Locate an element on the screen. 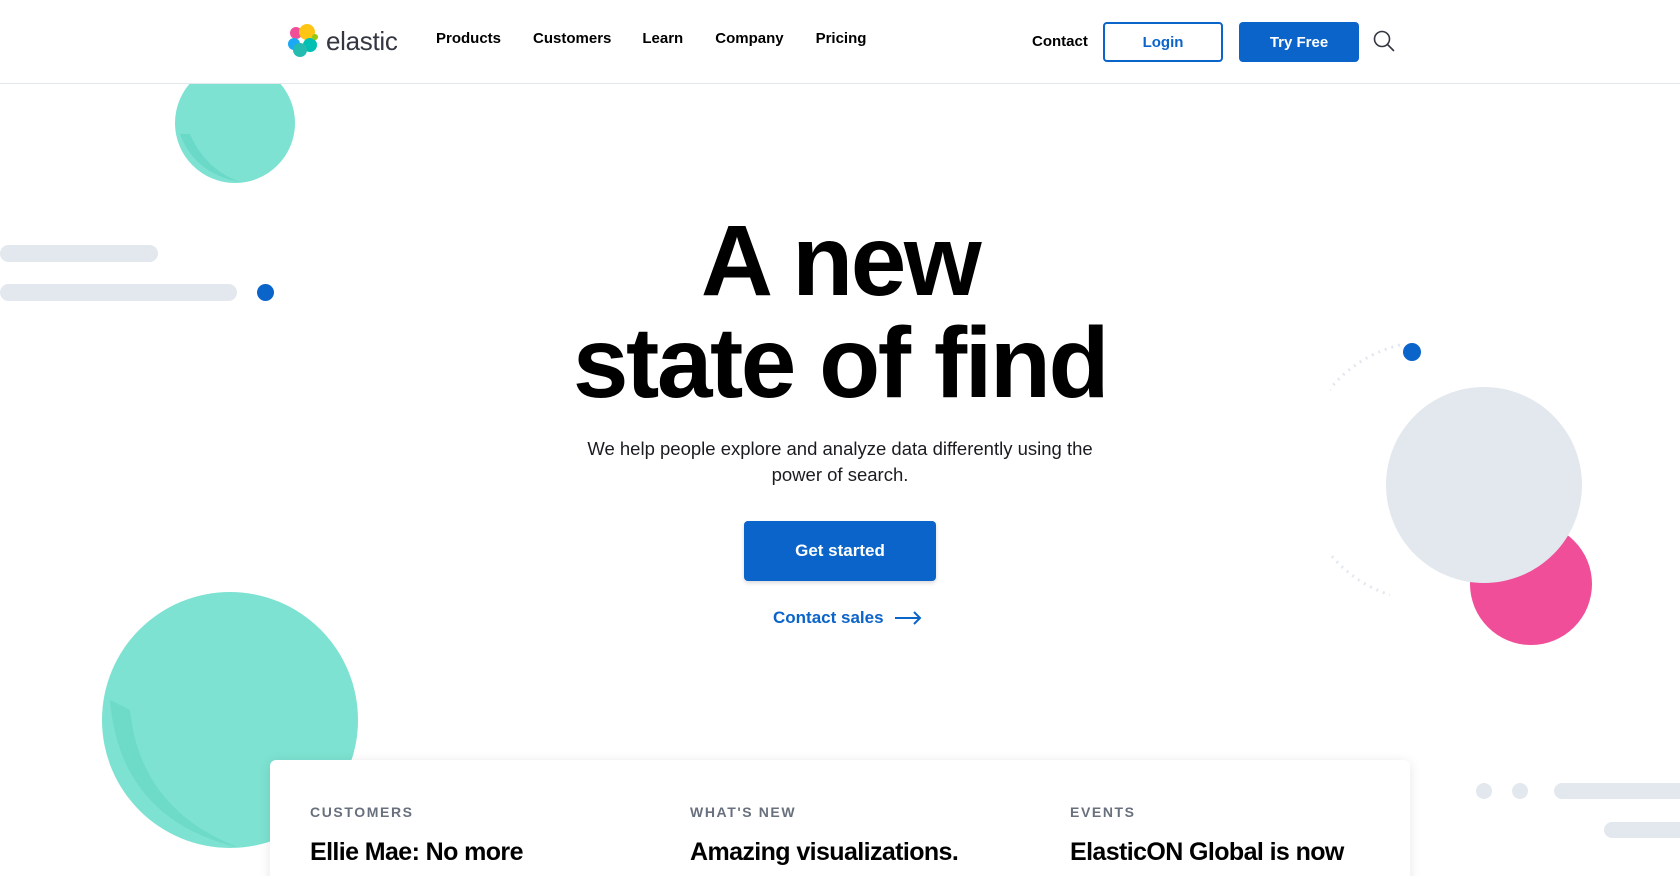  hero-title-line-2: state of find is located at coordinates (841, 363).